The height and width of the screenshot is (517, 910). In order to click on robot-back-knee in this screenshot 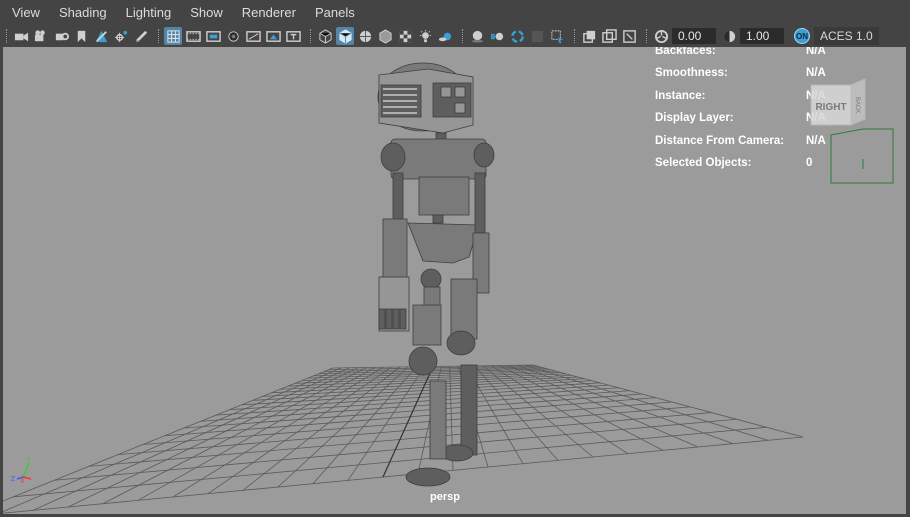, I will do `click(461, 343)`.